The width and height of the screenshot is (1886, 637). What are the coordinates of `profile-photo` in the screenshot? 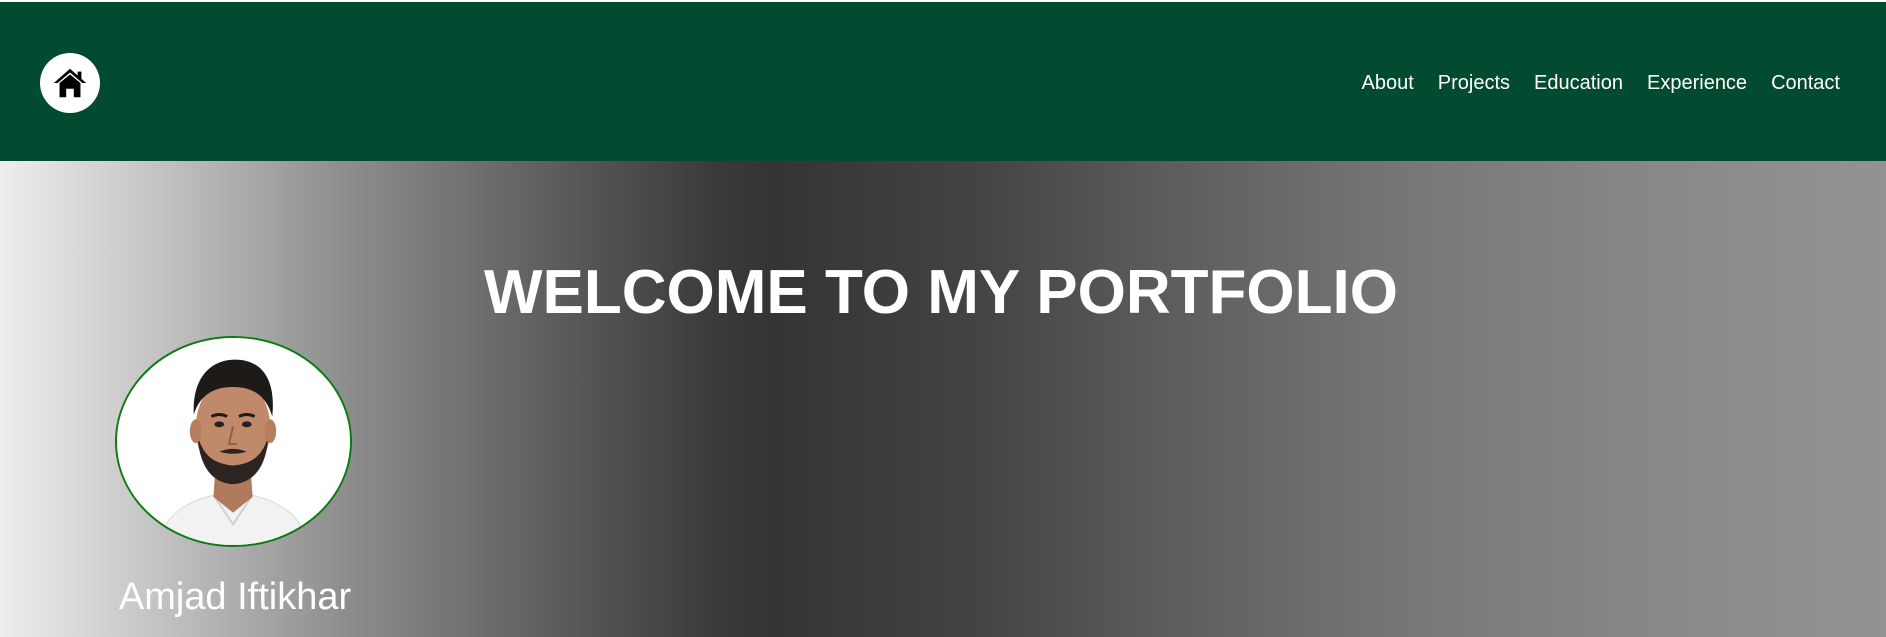 It's located at (233, 441).